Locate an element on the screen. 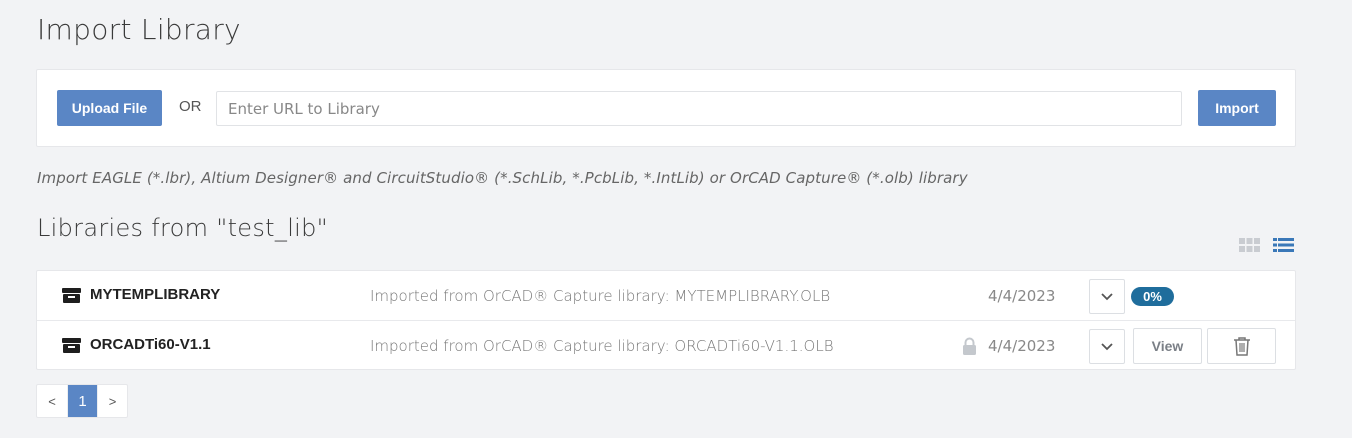  delete-button is located at coordinates (1241, 346).